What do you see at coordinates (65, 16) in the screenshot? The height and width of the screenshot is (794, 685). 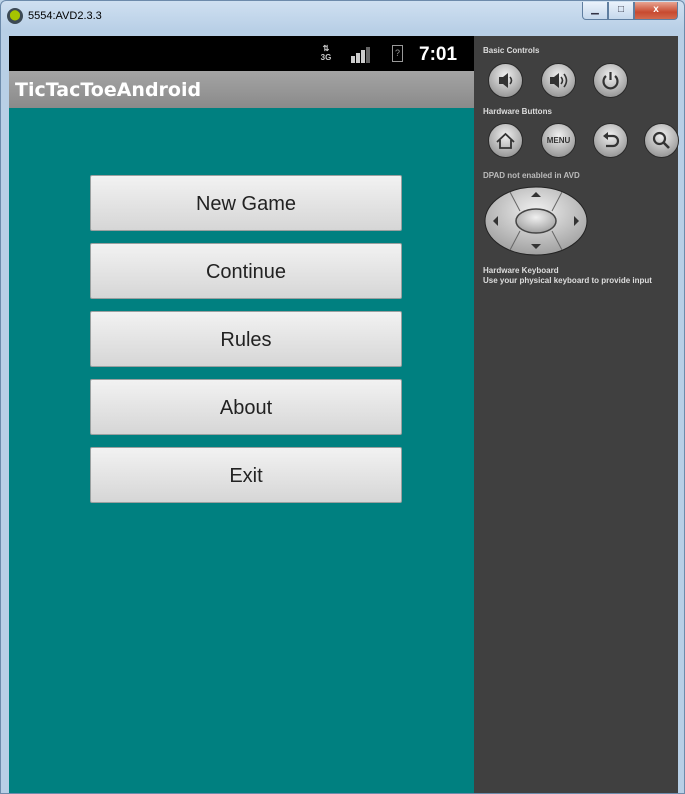 I see `window-title: 5554:AVD2.3.3` at bounding box center [65, 16].